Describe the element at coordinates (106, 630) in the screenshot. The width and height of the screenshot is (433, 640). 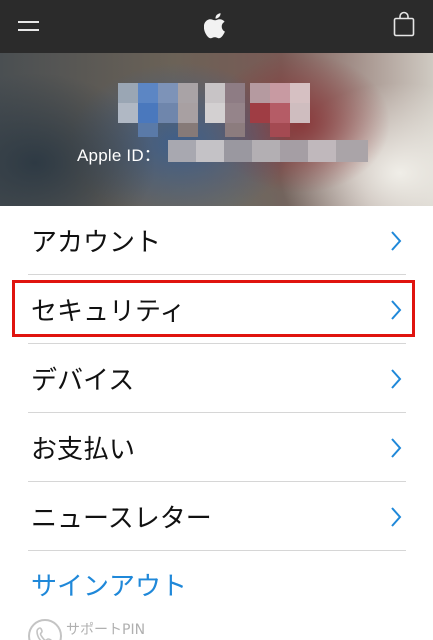
I see `support-pin-label: サポートPIN` at that location.